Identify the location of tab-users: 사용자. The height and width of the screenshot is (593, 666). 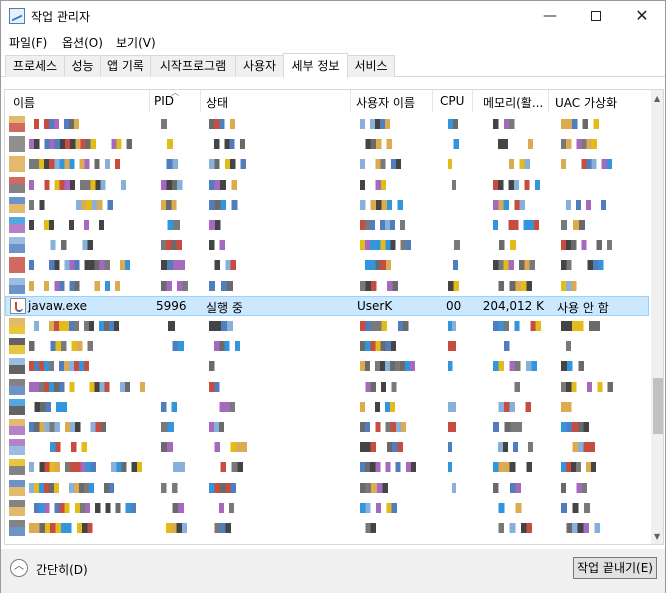
(259, 66).